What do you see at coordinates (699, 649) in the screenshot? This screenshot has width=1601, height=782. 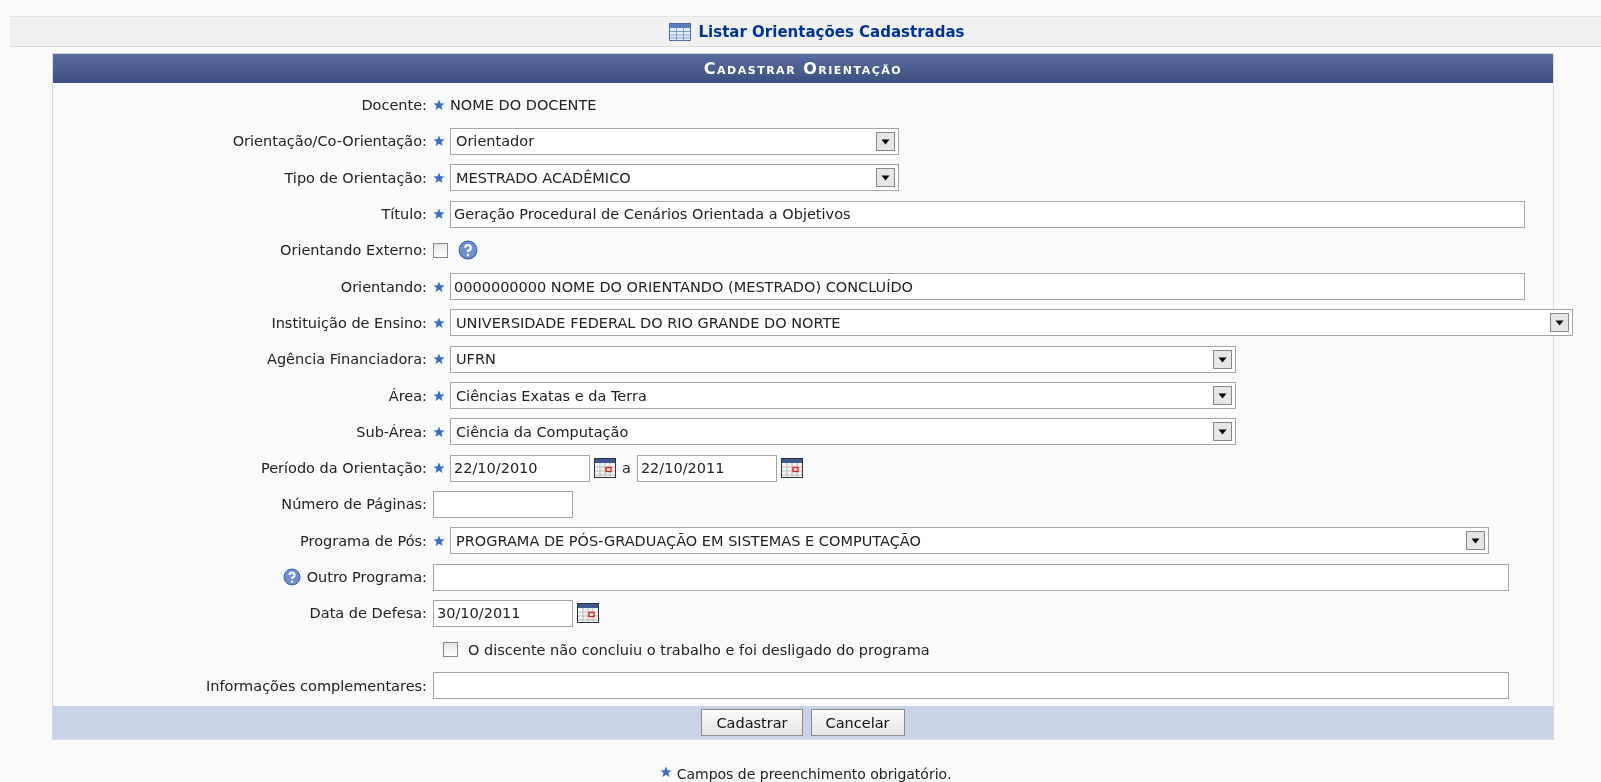 I see `checkbox-label: O discente não concluiu o trabalho e foi desligado do programa` at bounding box center [699, 649].